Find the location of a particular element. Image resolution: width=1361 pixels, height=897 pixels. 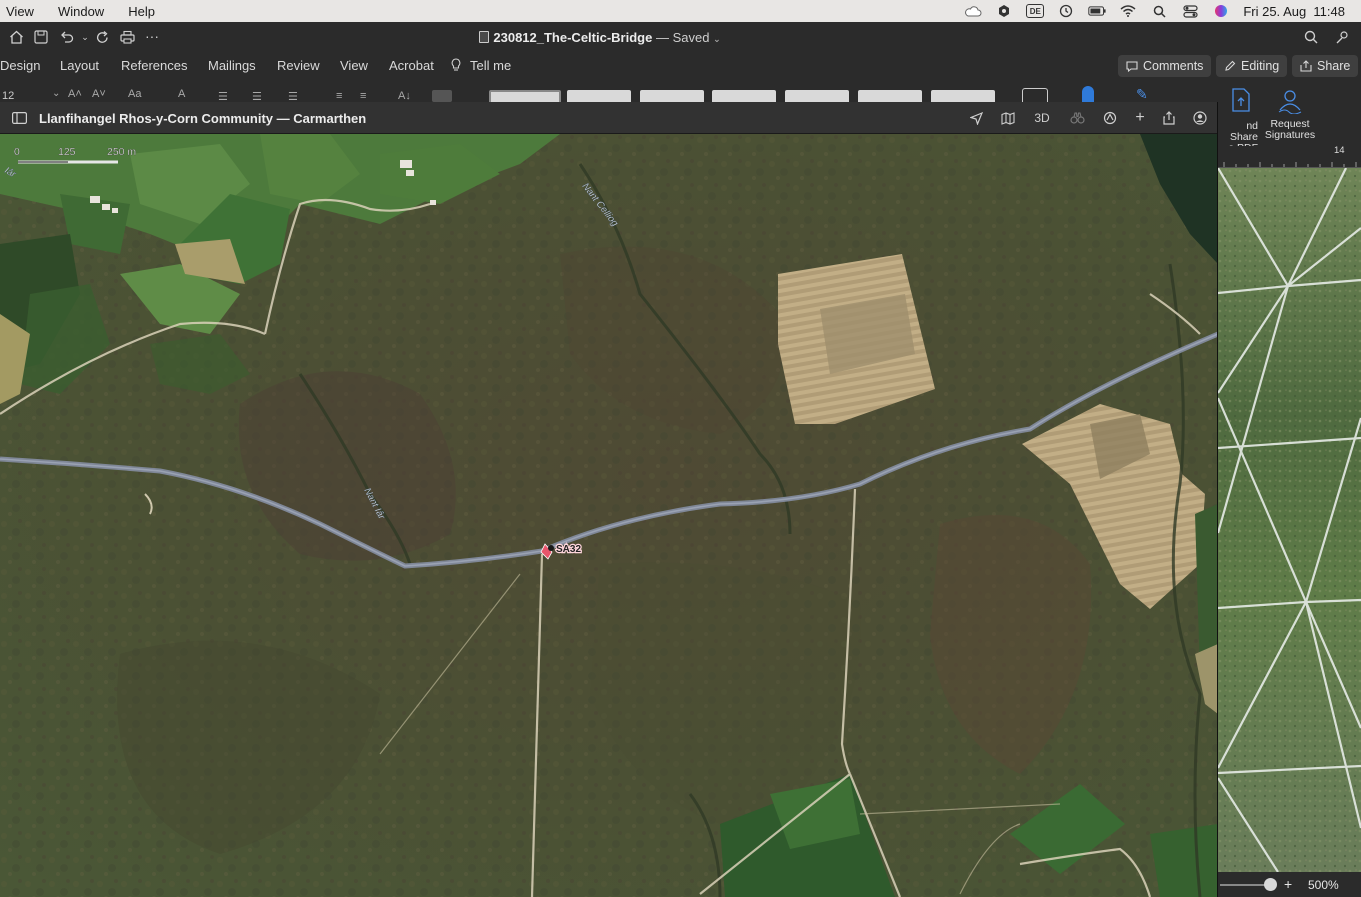

sidebar-toggle-icon is located at coordinates (19, 118).